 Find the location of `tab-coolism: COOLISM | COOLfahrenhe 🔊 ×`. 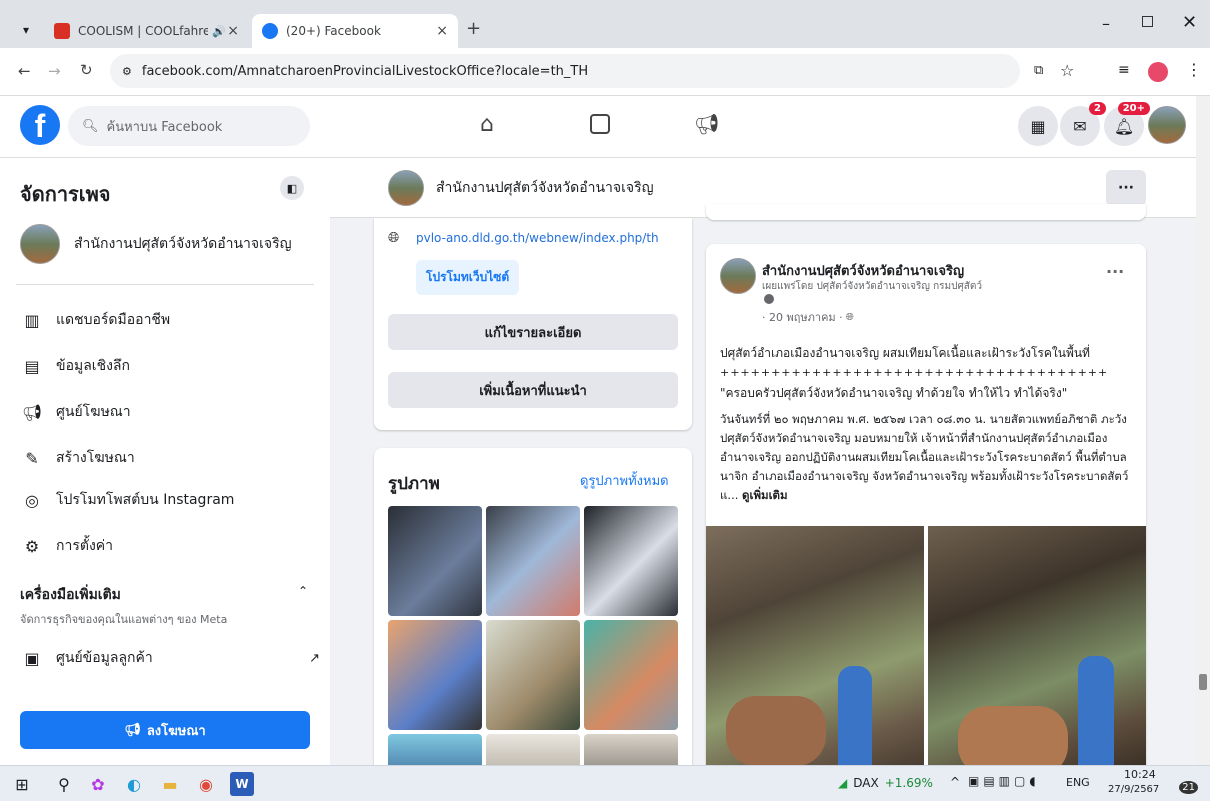

tab-coolism: COOLISM | COOLfahrenhe 🔊 × is located at coordinates (146, 31).